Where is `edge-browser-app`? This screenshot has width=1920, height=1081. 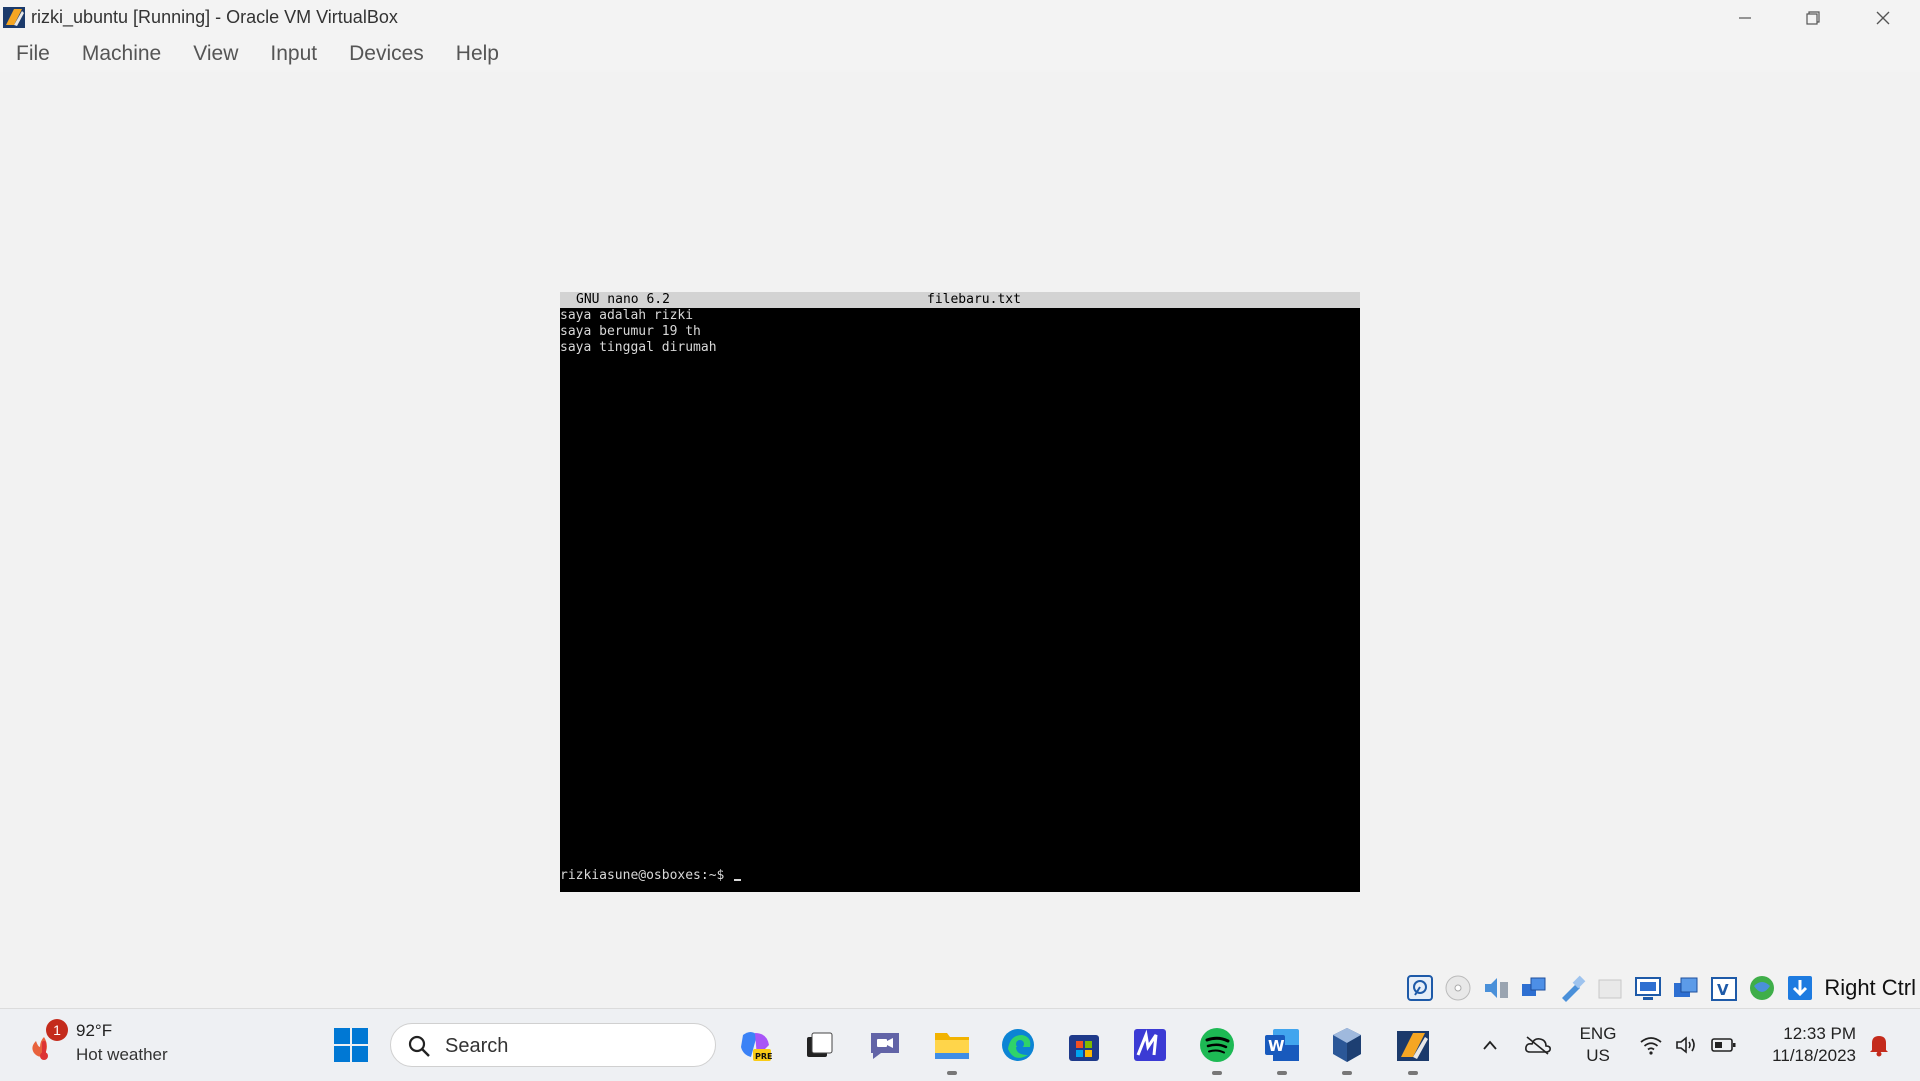 edge-browser-app is located at coordinates (1018, 1045).